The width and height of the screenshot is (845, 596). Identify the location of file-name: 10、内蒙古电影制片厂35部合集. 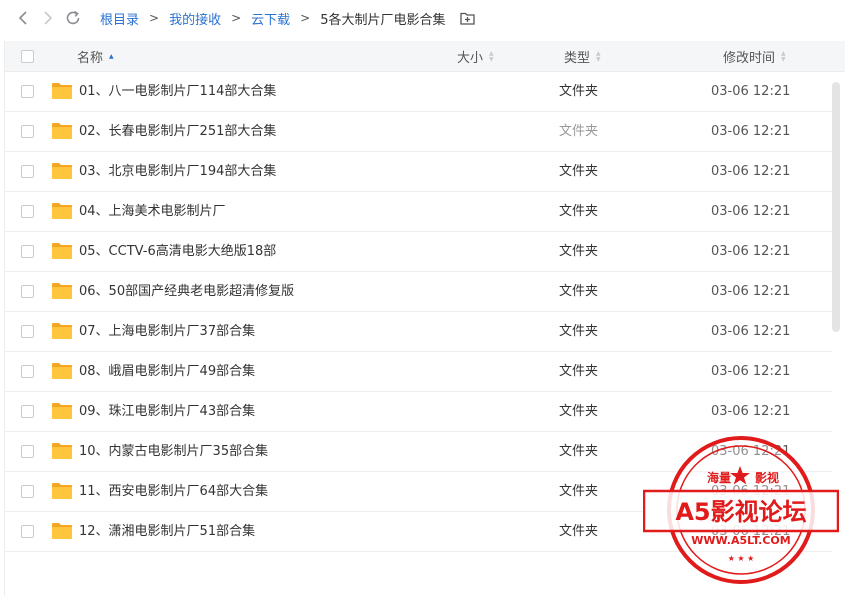
(173, 452).